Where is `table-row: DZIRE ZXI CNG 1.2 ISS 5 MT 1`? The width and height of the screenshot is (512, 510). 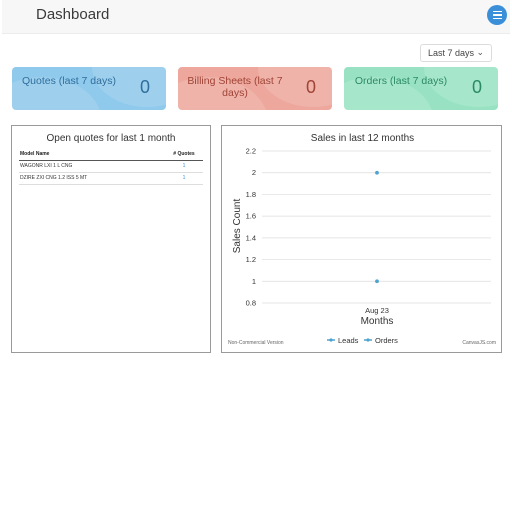
table-row: DZIRE ZXI CNG 1.2 ISS 5 MT 1 is located at coordinates (111, 178).